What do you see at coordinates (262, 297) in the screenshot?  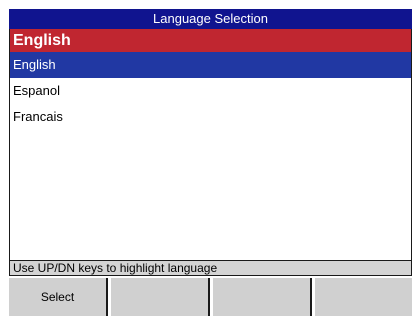 I see `softkey-3-button` at bounding box center [262, 297].